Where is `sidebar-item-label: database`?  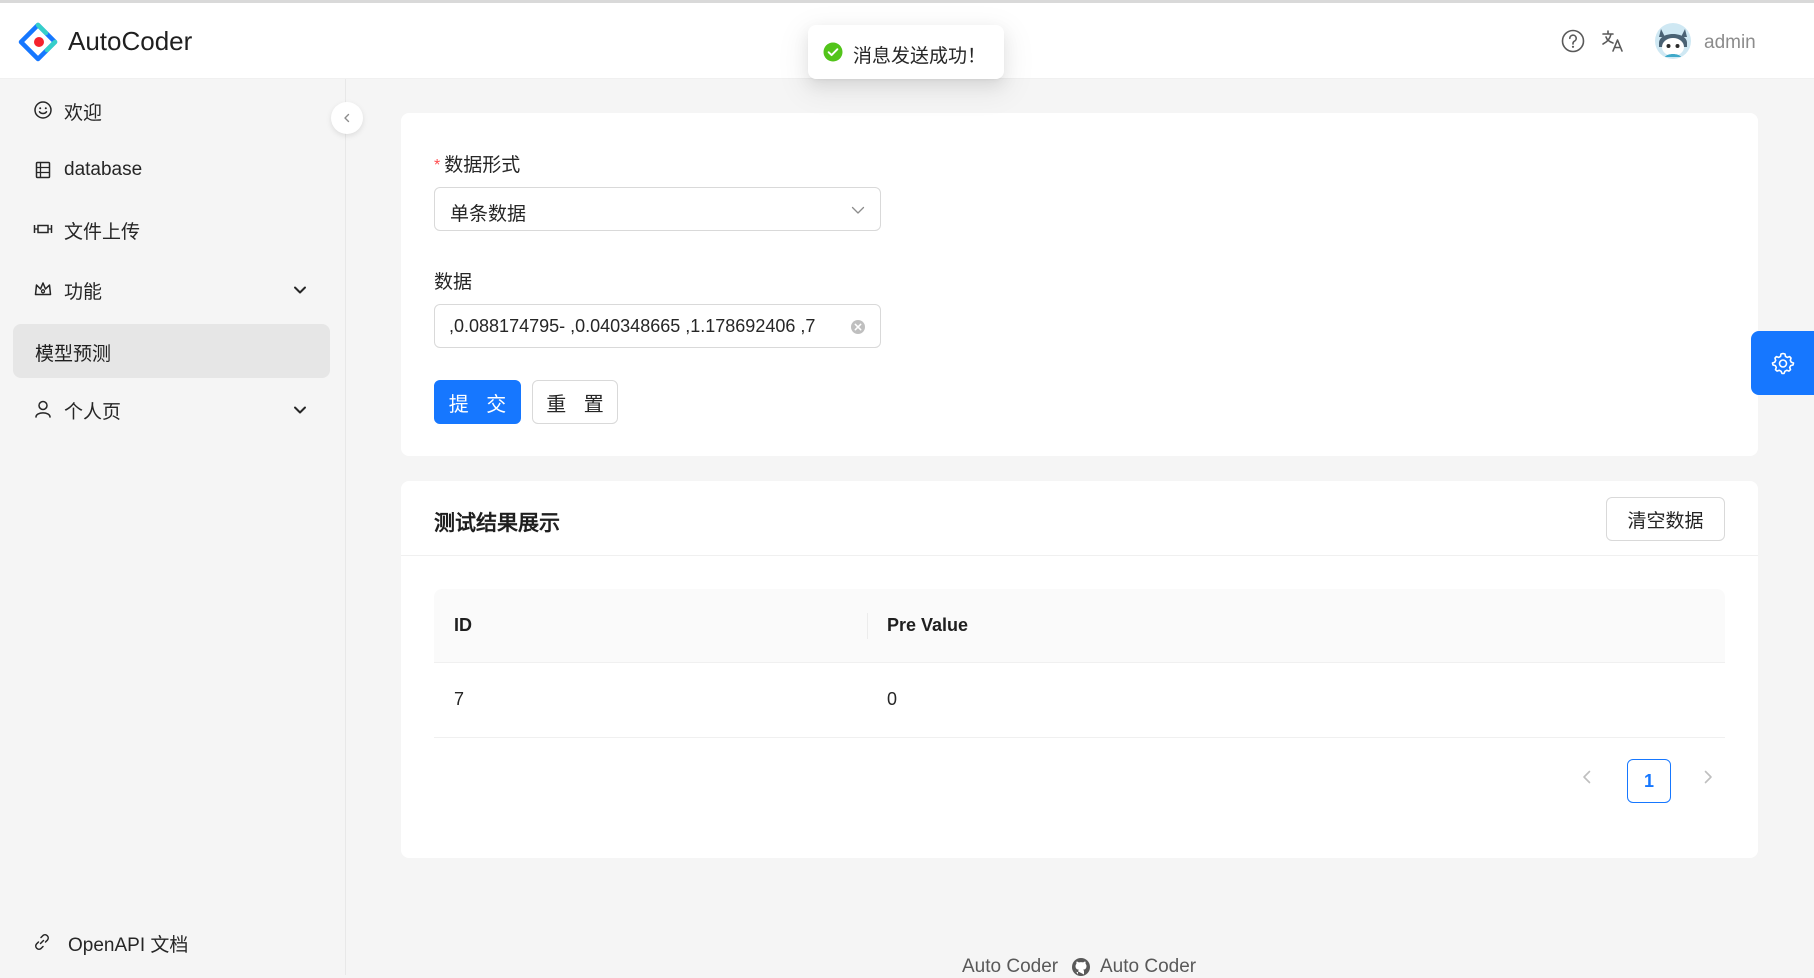
sidebar-item-label: database is located at coordinates (103, 169).